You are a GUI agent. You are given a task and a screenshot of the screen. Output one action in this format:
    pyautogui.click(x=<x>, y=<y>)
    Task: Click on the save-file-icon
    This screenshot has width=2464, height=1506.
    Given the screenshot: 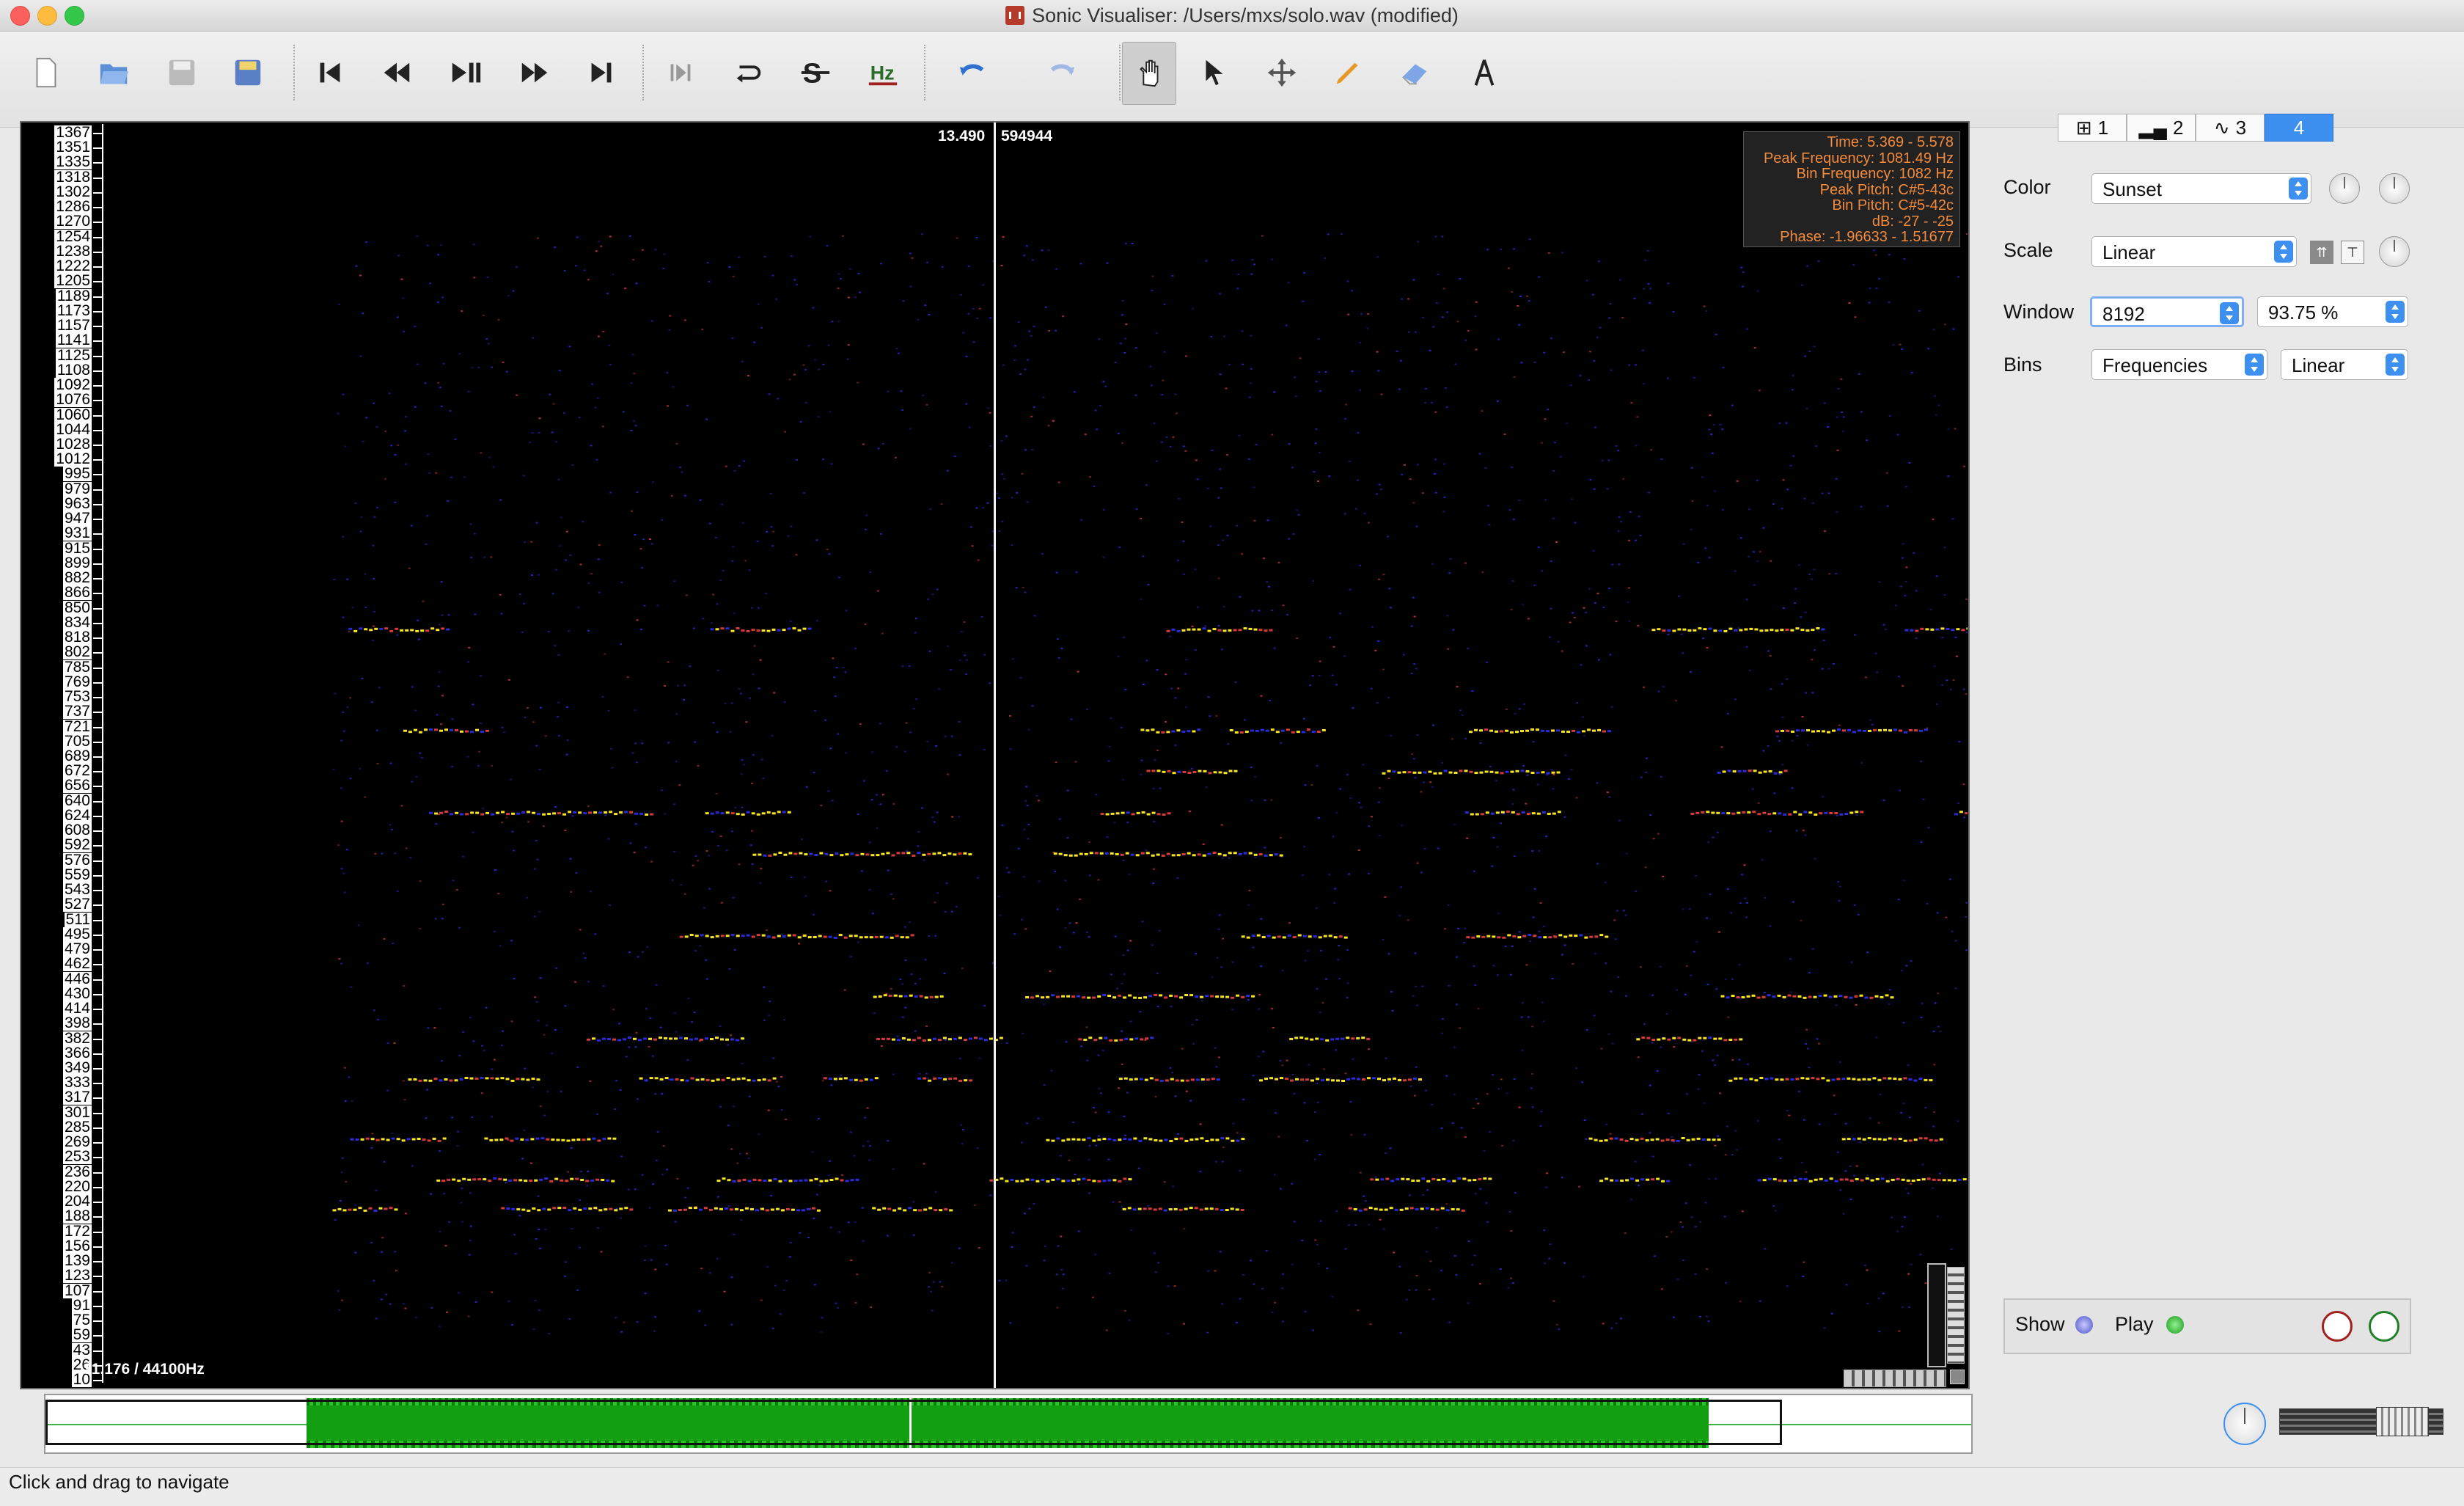 What is the action you would take?
    pyautogui.click(x=181, y=72)
    